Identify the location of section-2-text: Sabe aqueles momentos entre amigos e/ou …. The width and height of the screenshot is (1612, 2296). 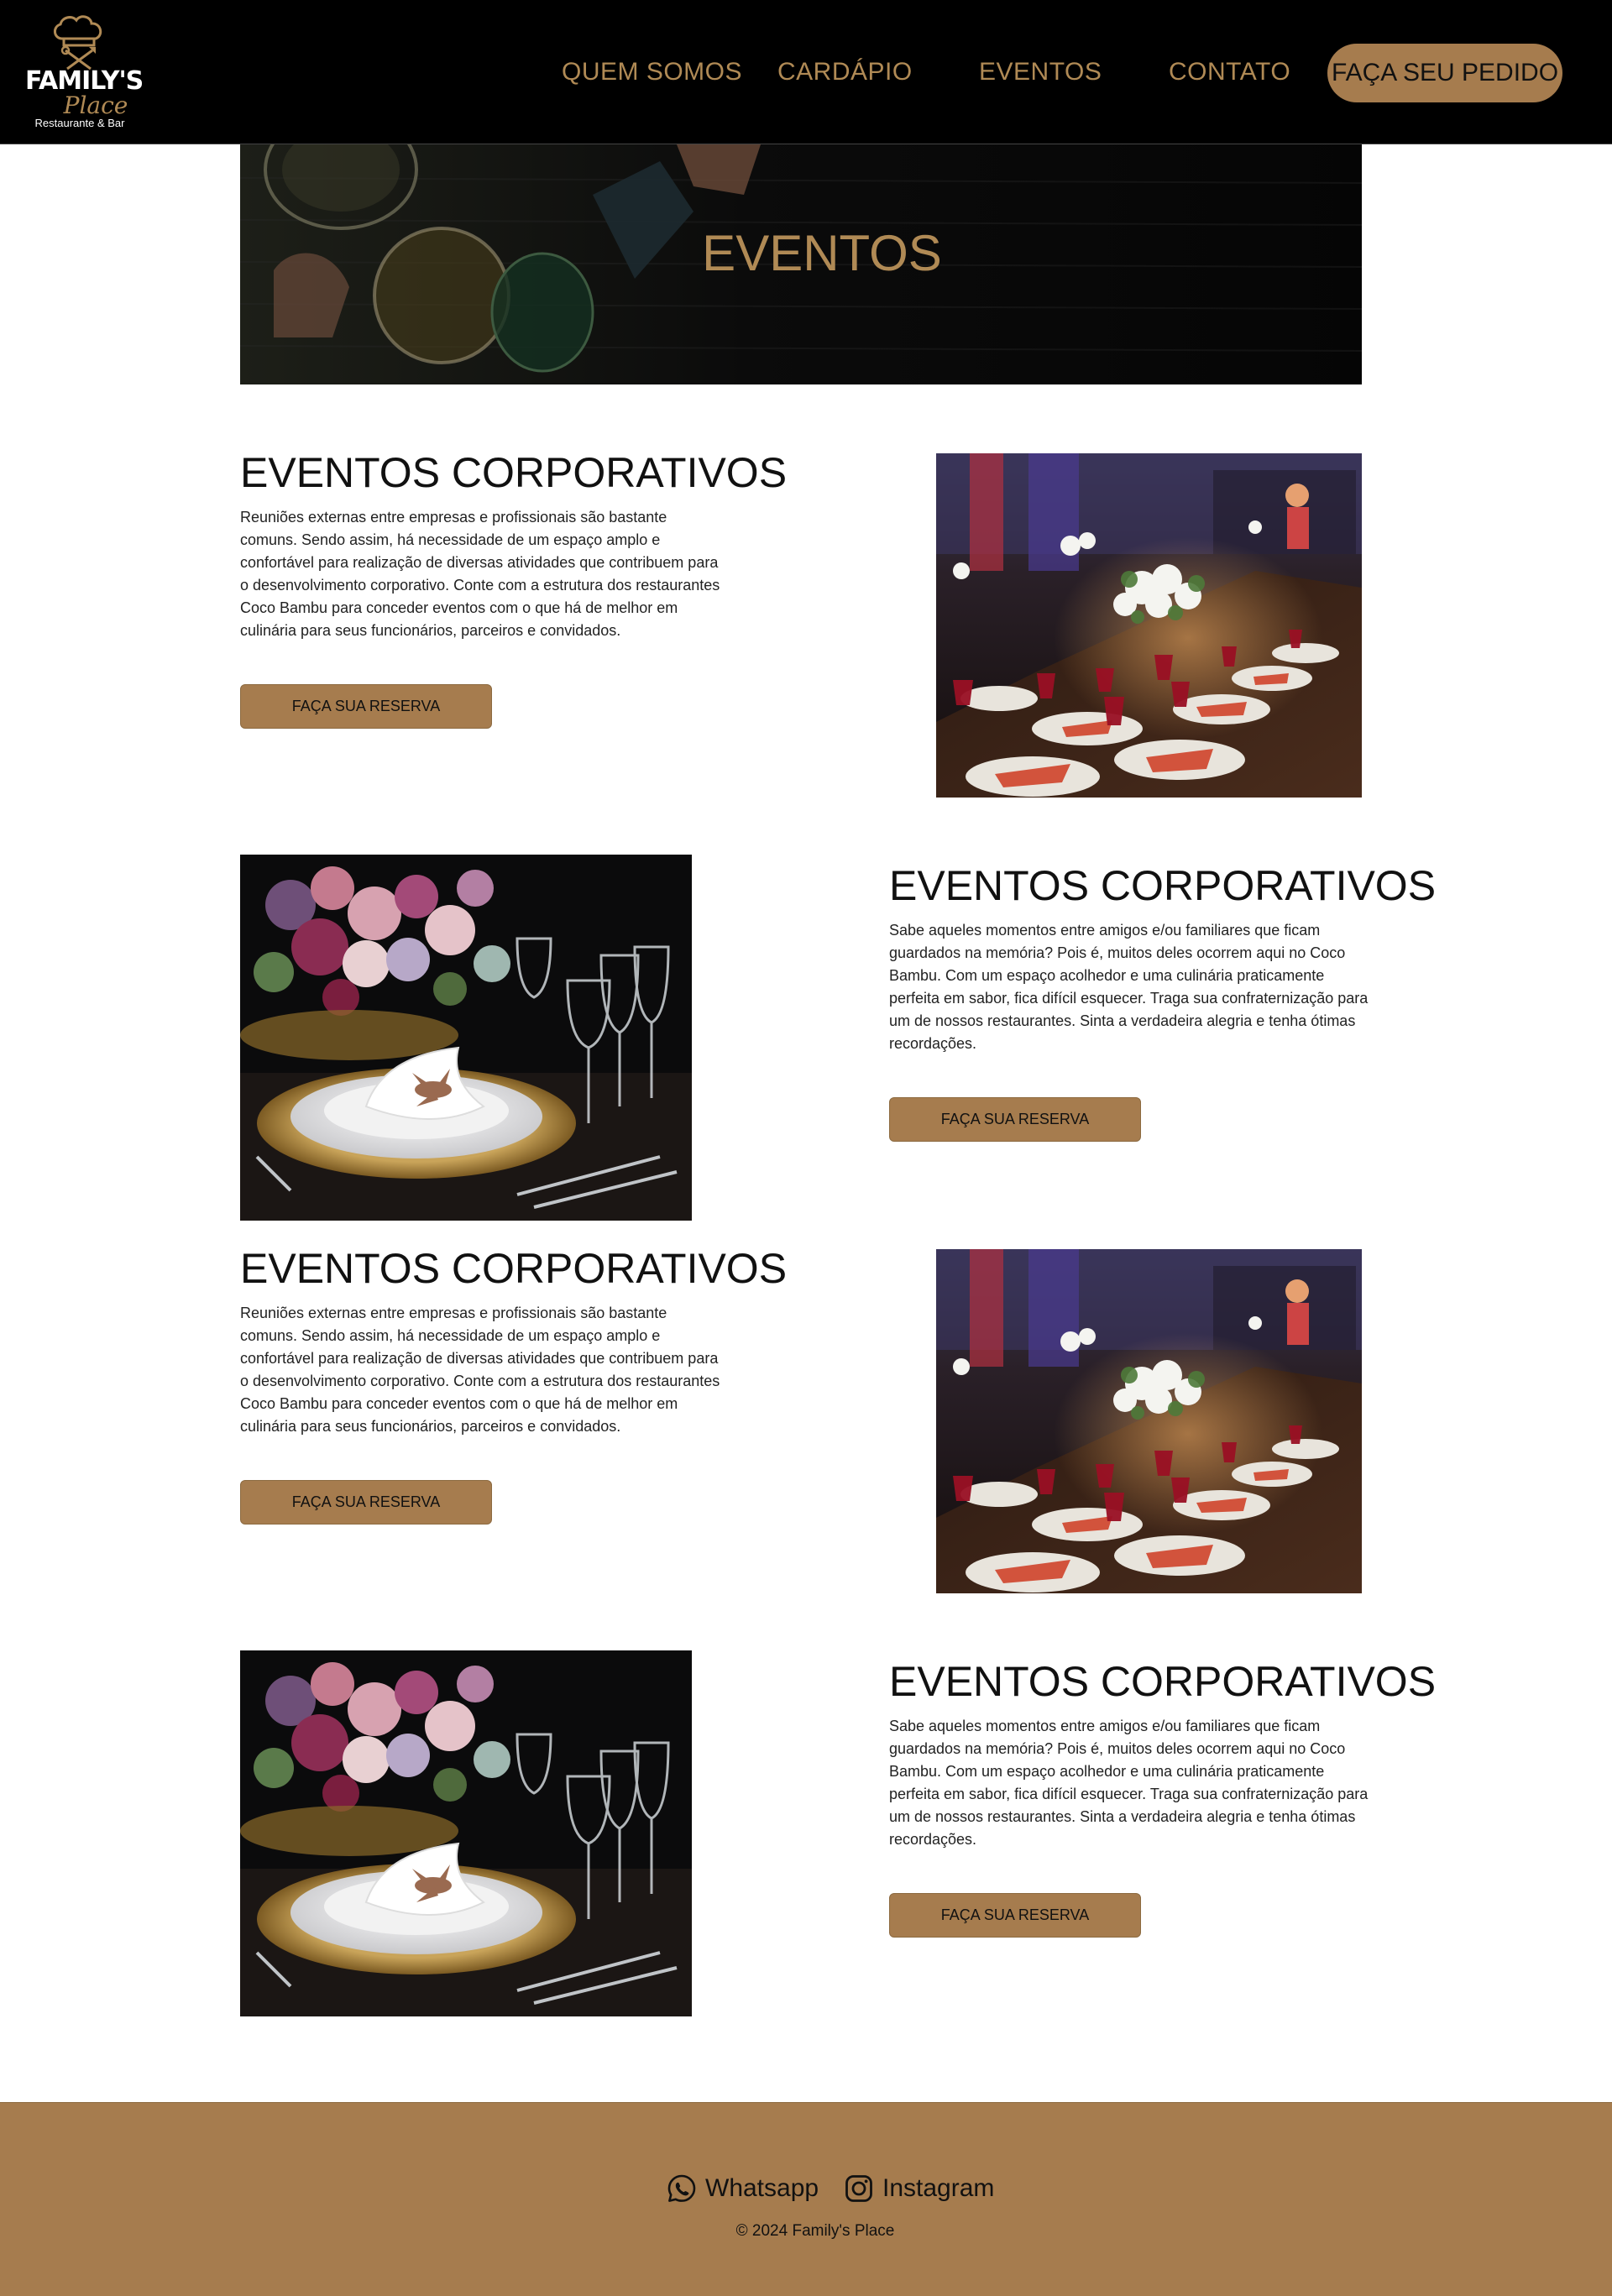
(1129, 987).